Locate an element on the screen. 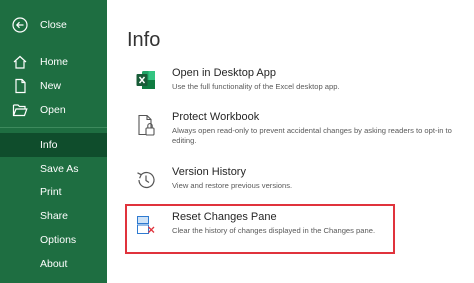  sidebar-item-home: Home is located at coordinates (53, 62).